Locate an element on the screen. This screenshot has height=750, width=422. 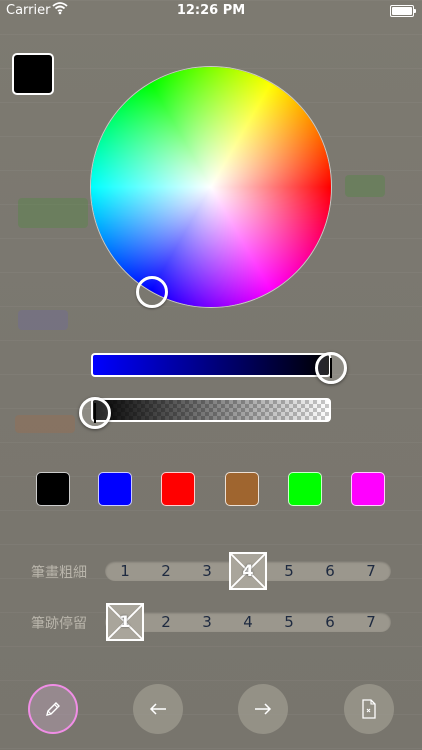
stroke_width-option: 2 is located at coordinates (166, 571).